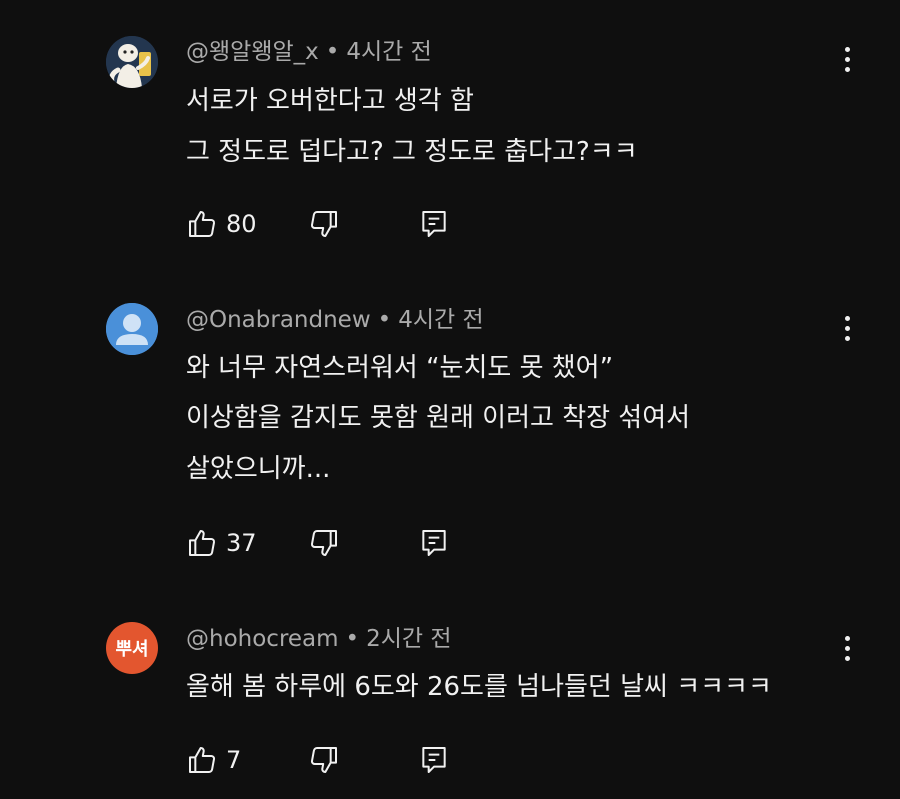  Describe the element at coordinates (262, 639) in the screenshot. I see `author-name: @hohocream` at that location.